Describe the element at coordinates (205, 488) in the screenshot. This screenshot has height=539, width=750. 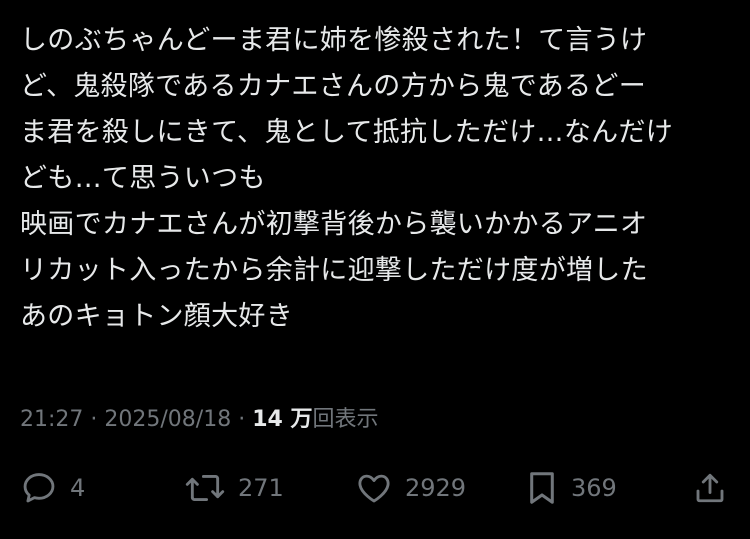
I see `retweet-icon` at that location.